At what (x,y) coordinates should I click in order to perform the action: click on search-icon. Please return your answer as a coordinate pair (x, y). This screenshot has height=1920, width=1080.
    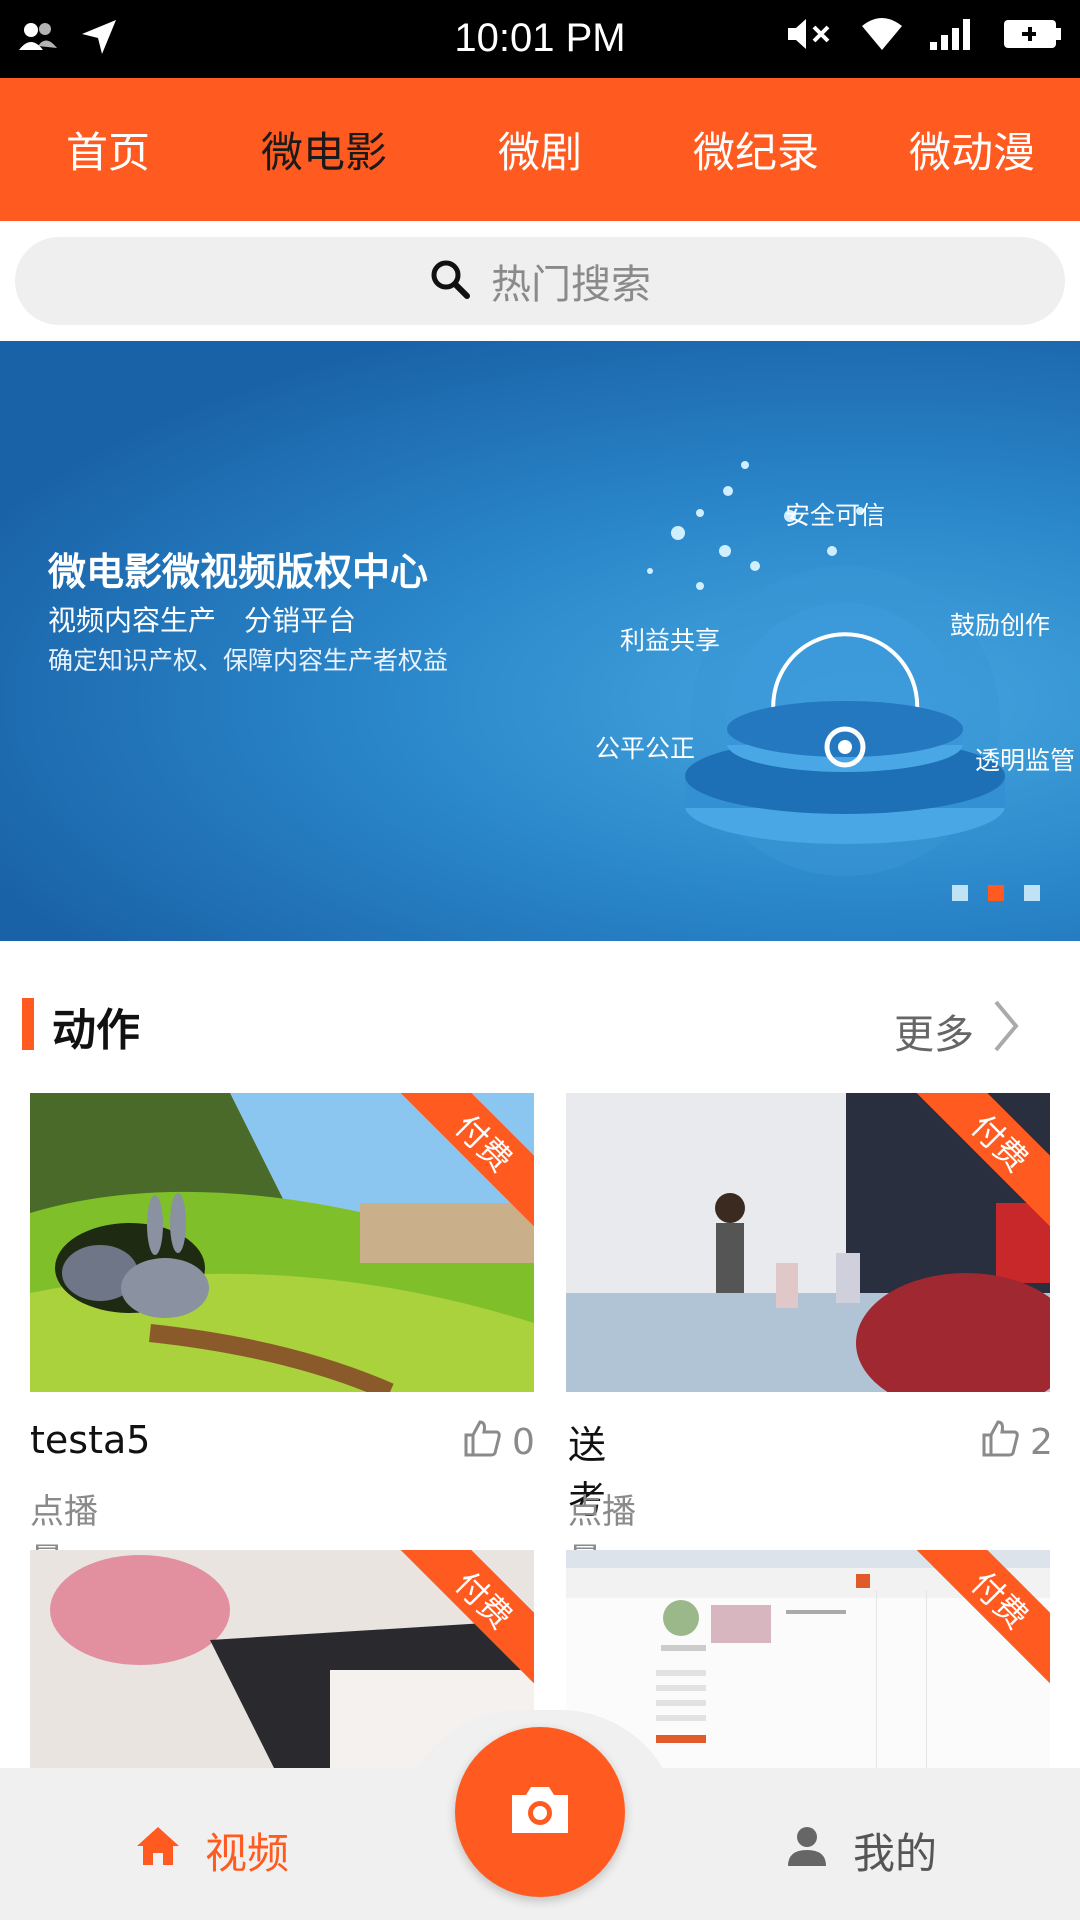
    Looking at the image, I should click on (450, 281).